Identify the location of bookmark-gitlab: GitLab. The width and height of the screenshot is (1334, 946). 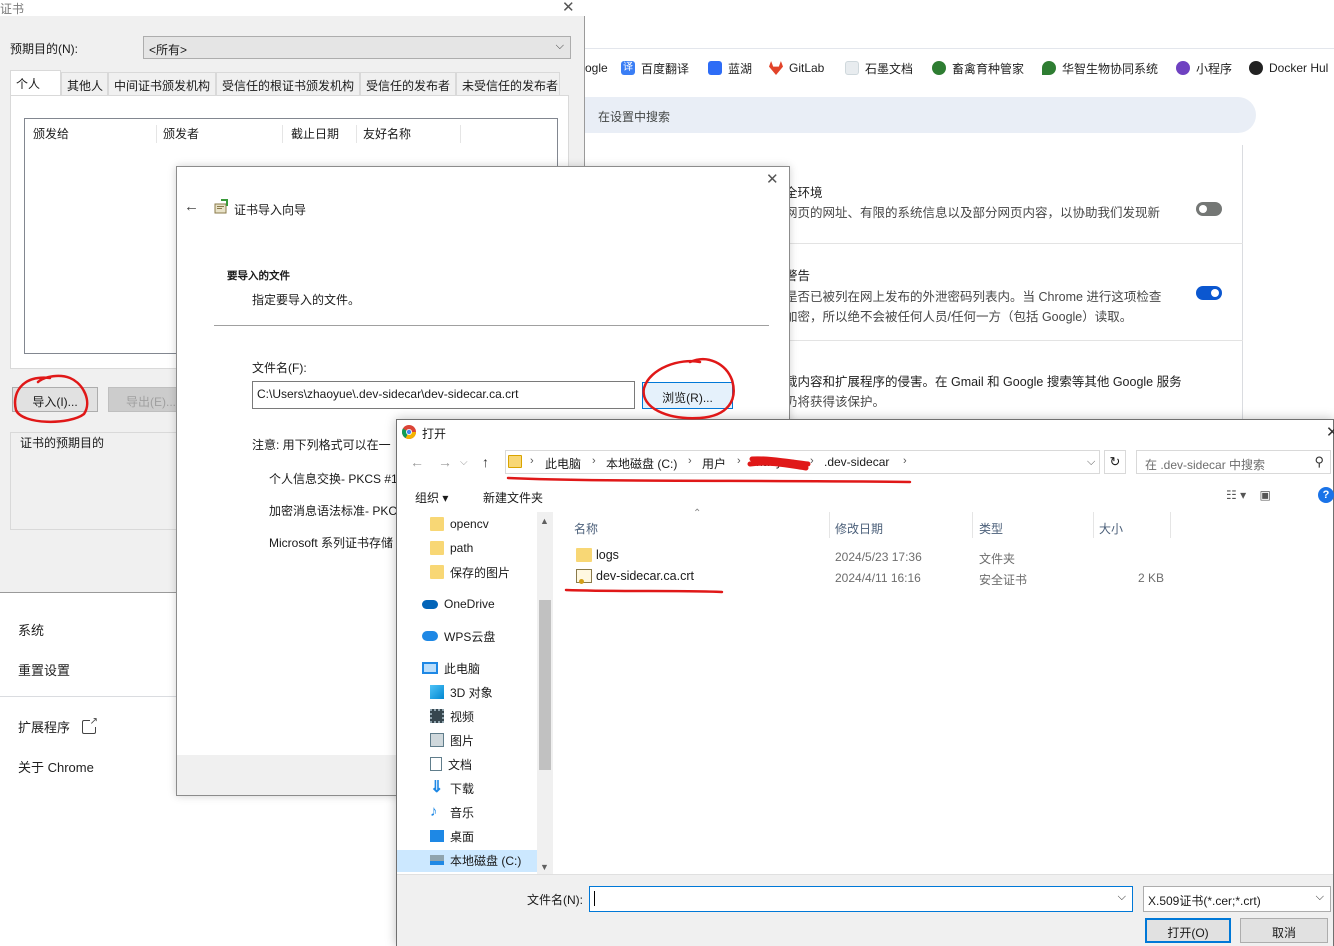
(796, 68).